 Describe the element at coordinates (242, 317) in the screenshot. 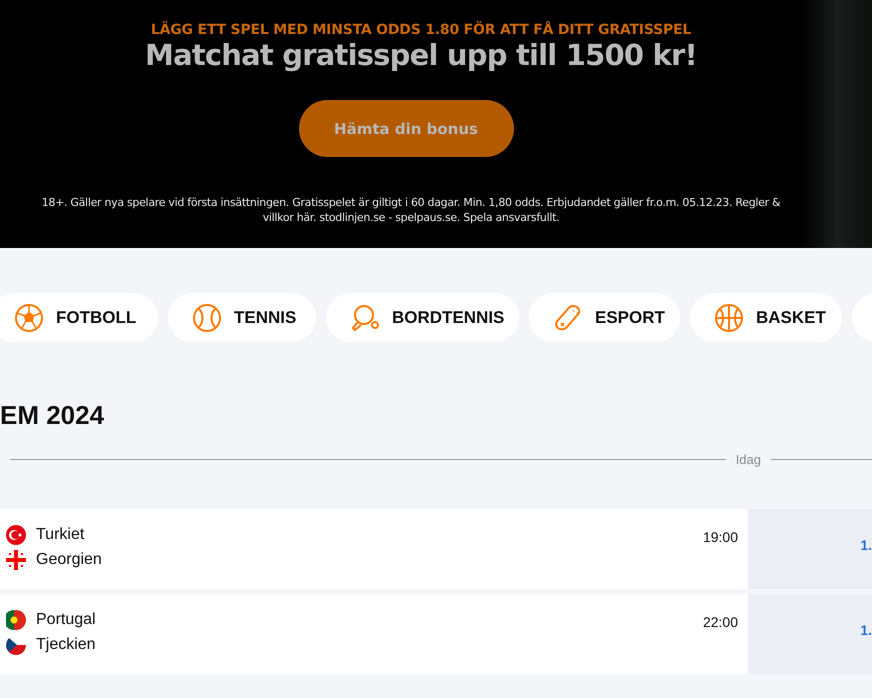

I see `sport-tab: TENNIS` at that location.